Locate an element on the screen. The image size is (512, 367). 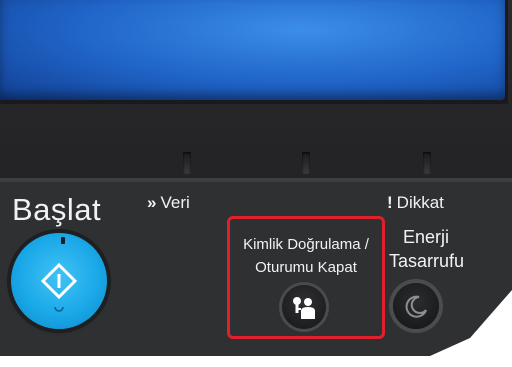
crescent-moon-icon is located at coordinates (416, 306).